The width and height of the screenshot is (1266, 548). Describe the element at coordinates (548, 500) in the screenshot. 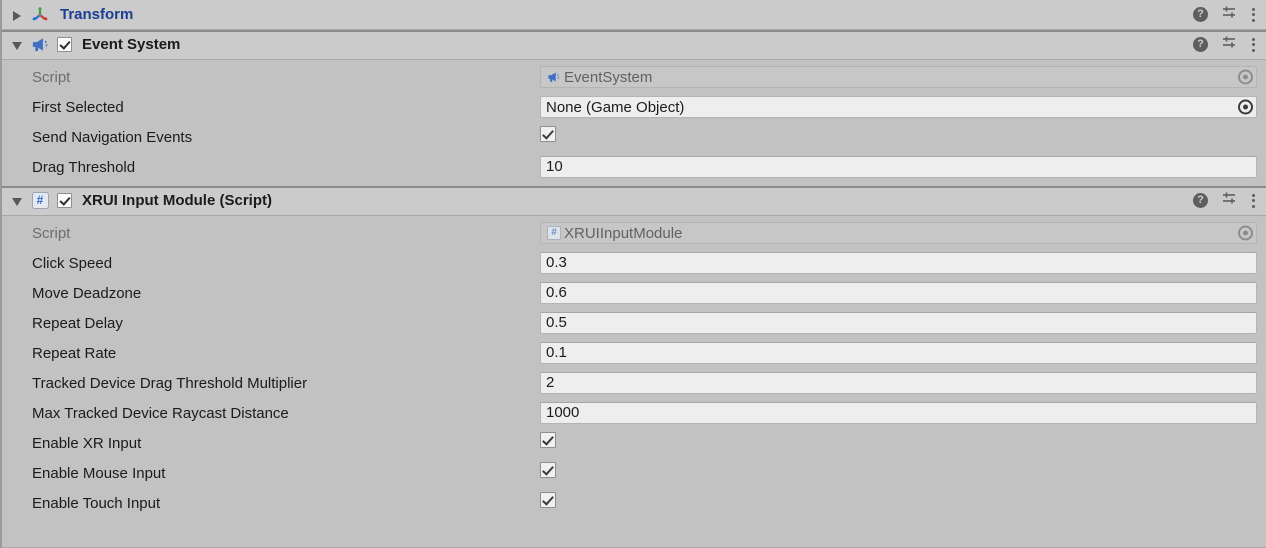

I see `enable-touch-input-checkbox` at that location.